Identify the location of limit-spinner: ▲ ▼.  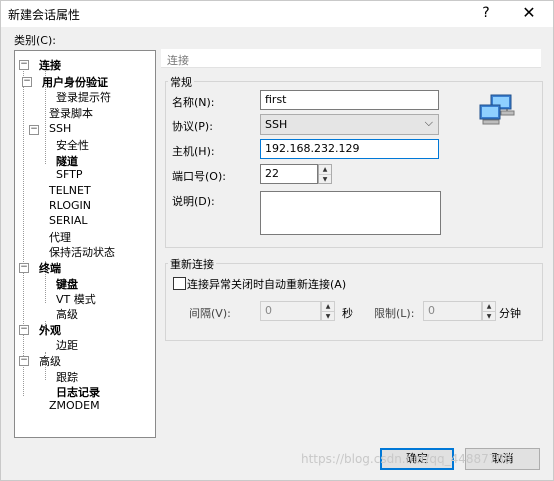
(489, 311).